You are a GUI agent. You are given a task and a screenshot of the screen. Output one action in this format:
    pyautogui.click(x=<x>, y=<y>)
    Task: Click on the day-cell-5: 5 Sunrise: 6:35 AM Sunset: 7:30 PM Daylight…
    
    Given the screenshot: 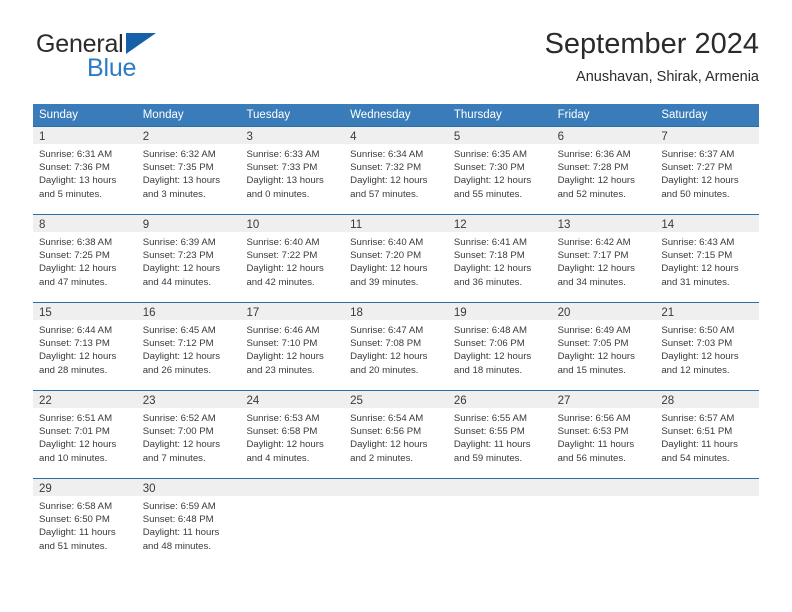 What is the action you would take?
    pyautogui.click(x=499, y=170)
    